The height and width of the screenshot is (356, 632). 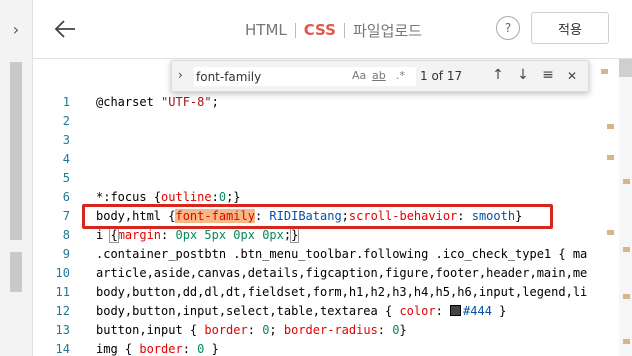 What do you see at coordinates (53, 207) in the screenshot?
I see `line-number-gutter: 1 2 3 4 5 6 7 8 9 10 11 12 13 14` at bounding box center [53, 207].